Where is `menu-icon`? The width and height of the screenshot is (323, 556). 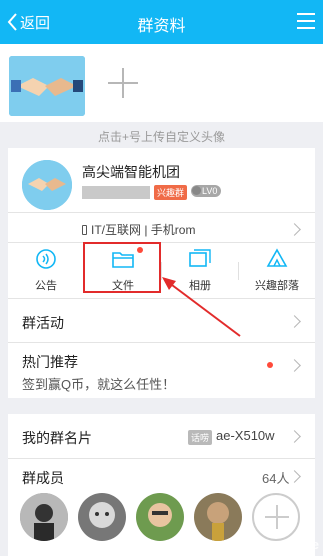
menu-icon is located at coordinates (306, 21).